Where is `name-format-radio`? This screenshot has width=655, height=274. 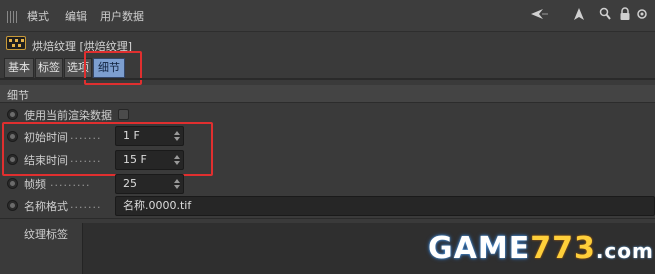
name-format-radio is located at coordinates (12, 205).